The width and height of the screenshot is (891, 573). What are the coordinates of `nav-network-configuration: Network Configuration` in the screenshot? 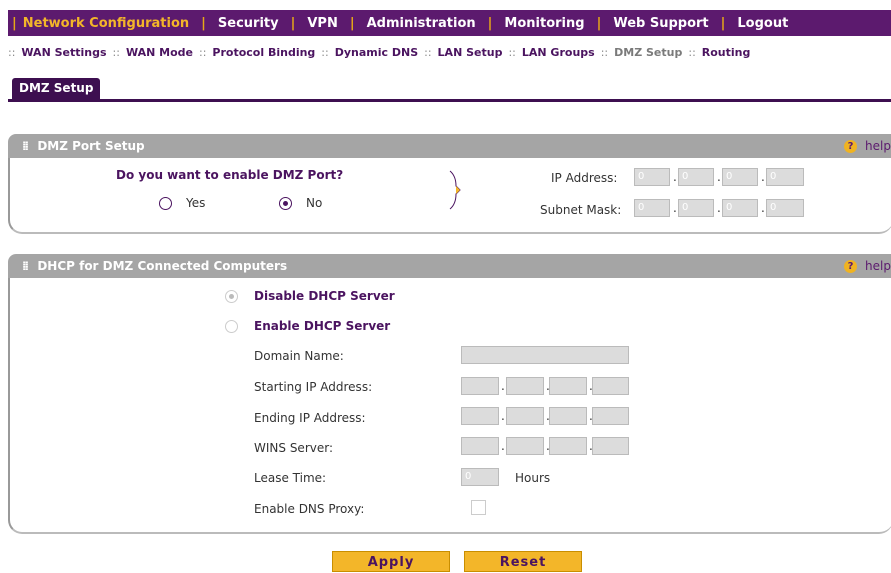 It's located at (106, 23).